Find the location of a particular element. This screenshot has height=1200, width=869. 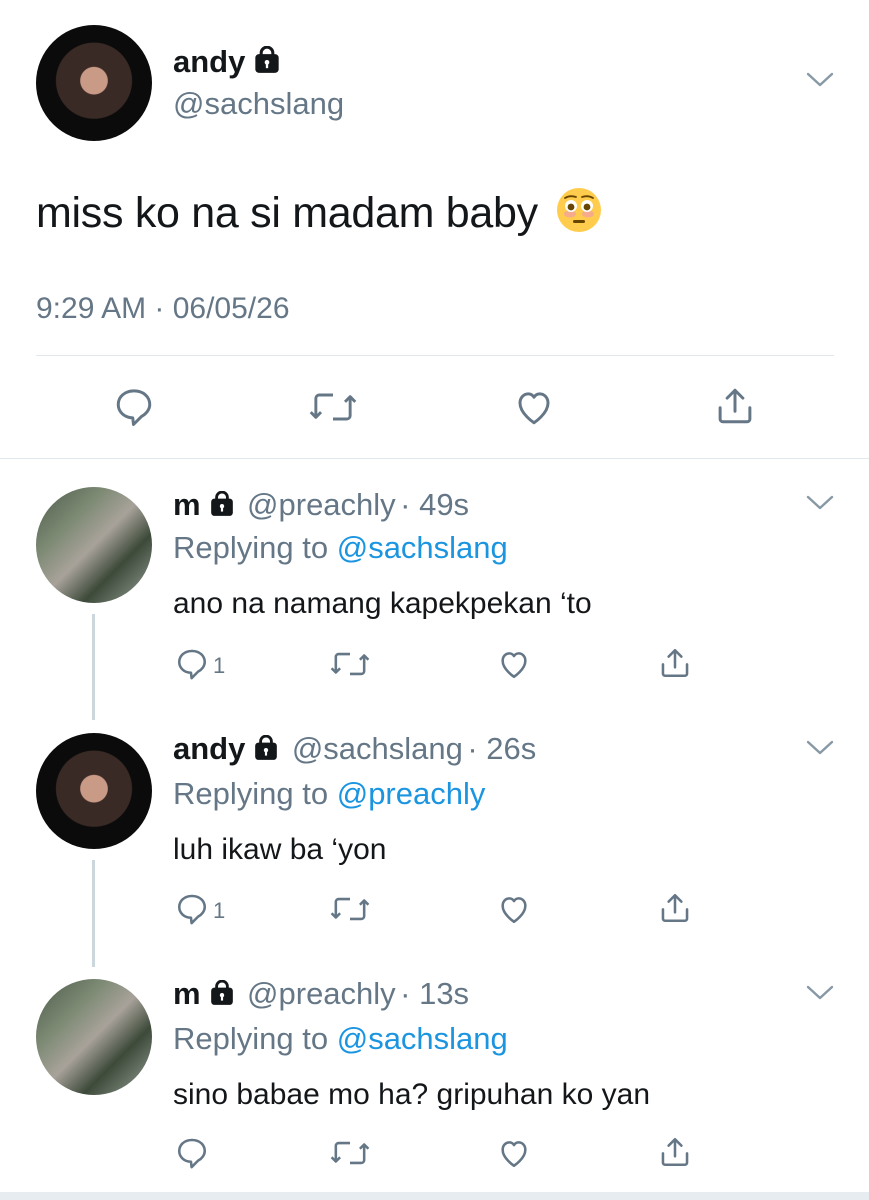

author-row: andy @sachslang · 26s is located at coordinates (354, 749).